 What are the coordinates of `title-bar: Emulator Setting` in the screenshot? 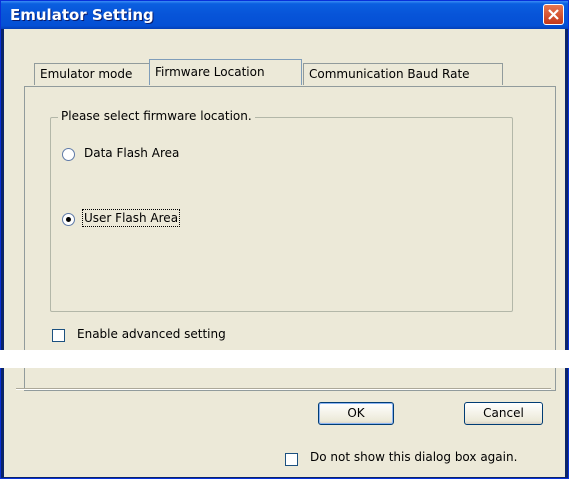 It's located at (284, 15).